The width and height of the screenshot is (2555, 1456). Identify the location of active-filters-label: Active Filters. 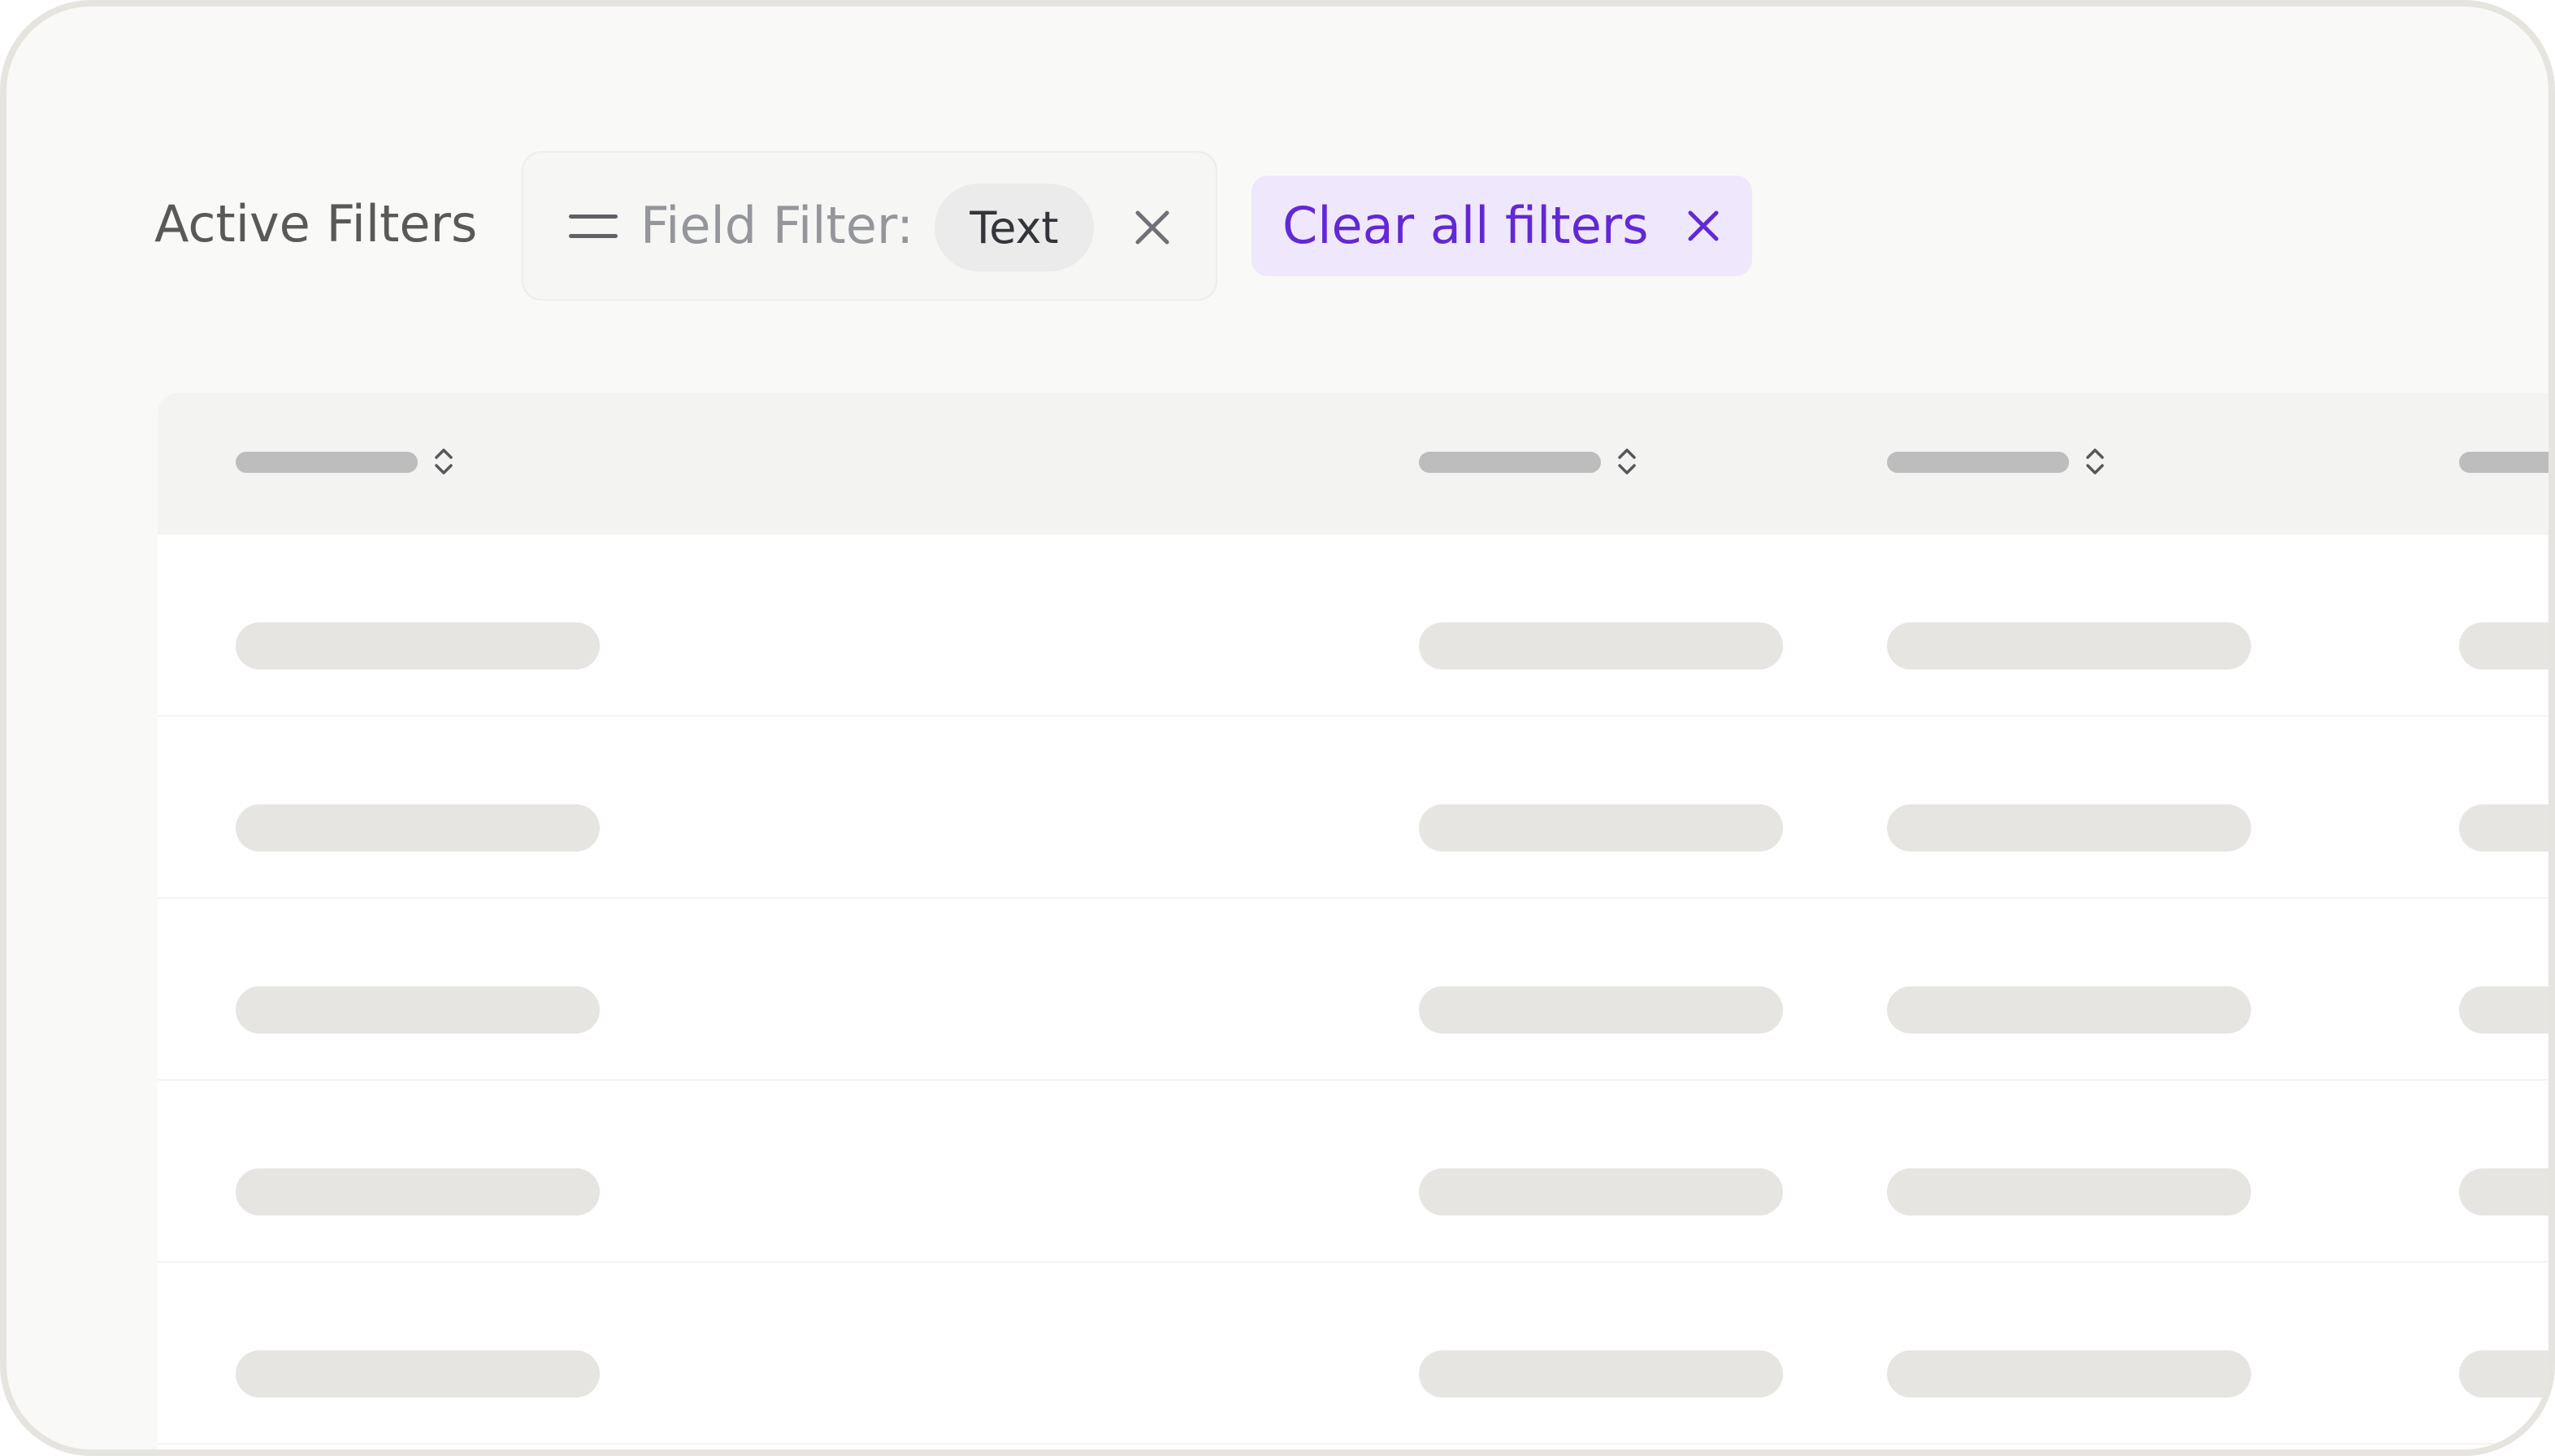
(316, 224).